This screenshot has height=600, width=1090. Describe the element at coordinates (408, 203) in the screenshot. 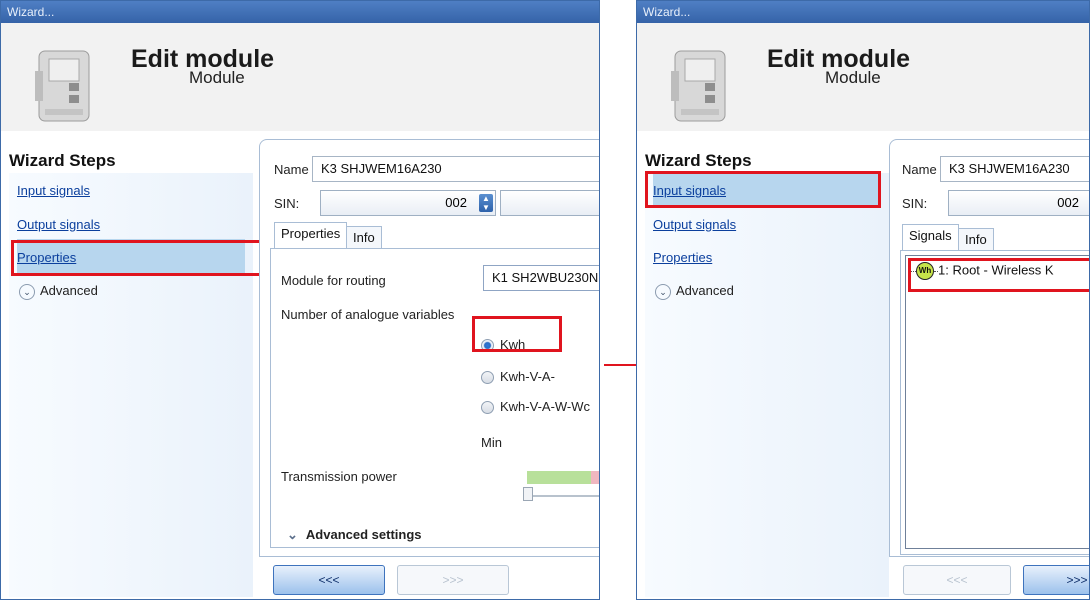

I see `sin-stepper: 002 ▲ ▼` at that location.